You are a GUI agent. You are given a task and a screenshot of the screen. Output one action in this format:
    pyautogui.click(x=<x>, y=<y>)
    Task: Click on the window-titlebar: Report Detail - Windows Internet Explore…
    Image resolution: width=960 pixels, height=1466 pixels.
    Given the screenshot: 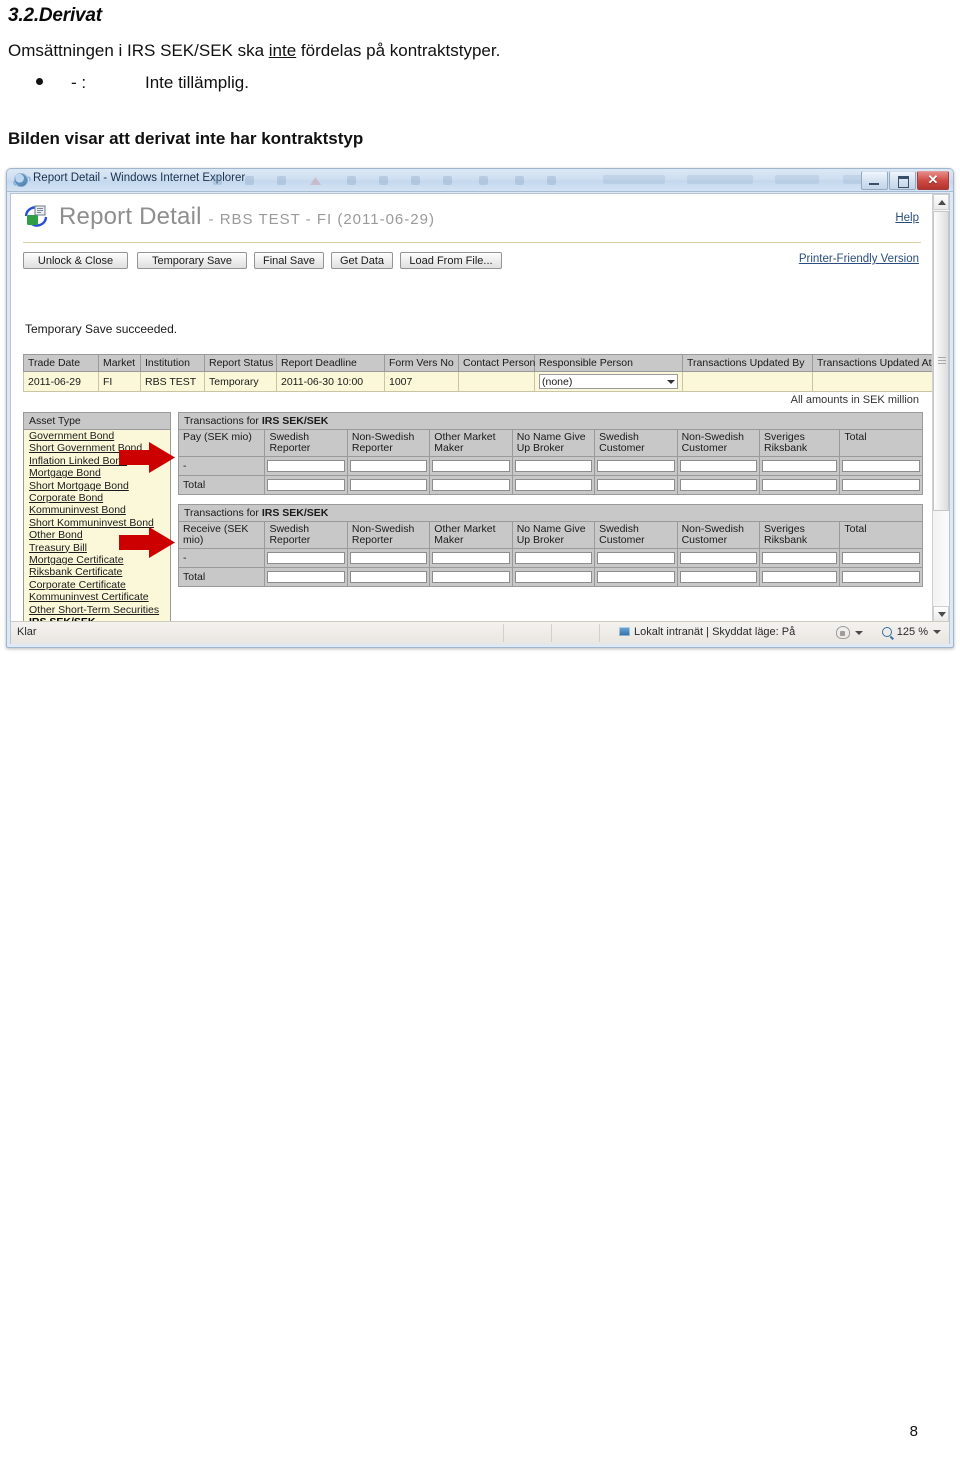 What is the action you would take?
    pyautogui.click(x=480, y=180)
    